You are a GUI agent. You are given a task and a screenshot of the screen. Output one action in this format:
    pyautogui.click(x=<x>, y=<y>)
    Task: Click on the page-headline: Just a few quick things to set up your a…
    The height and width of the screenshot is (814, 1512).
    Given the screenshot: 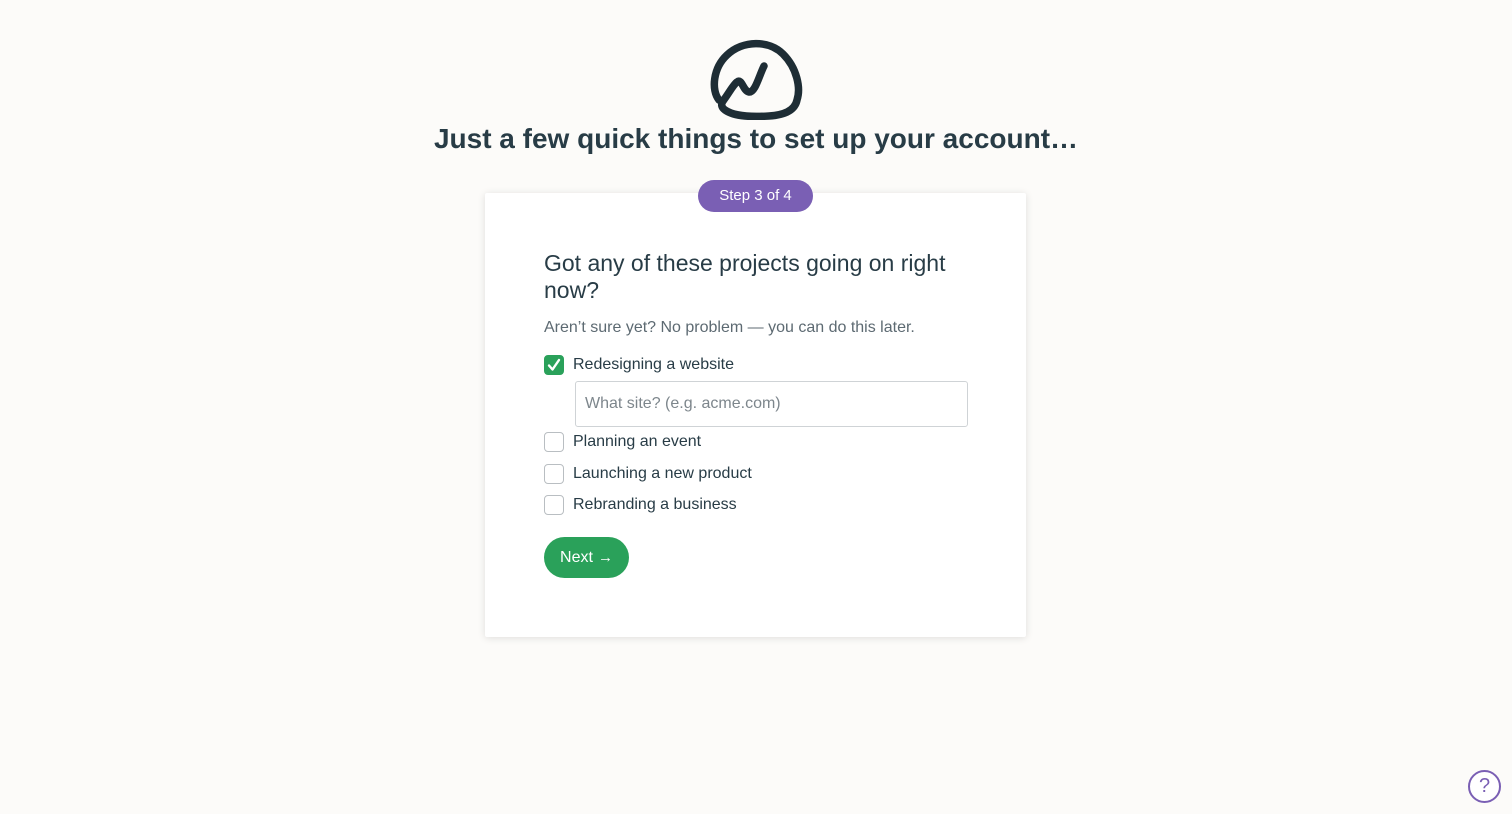 What is the action you would take?
    pyautogui.click(x=756, y=138)
    